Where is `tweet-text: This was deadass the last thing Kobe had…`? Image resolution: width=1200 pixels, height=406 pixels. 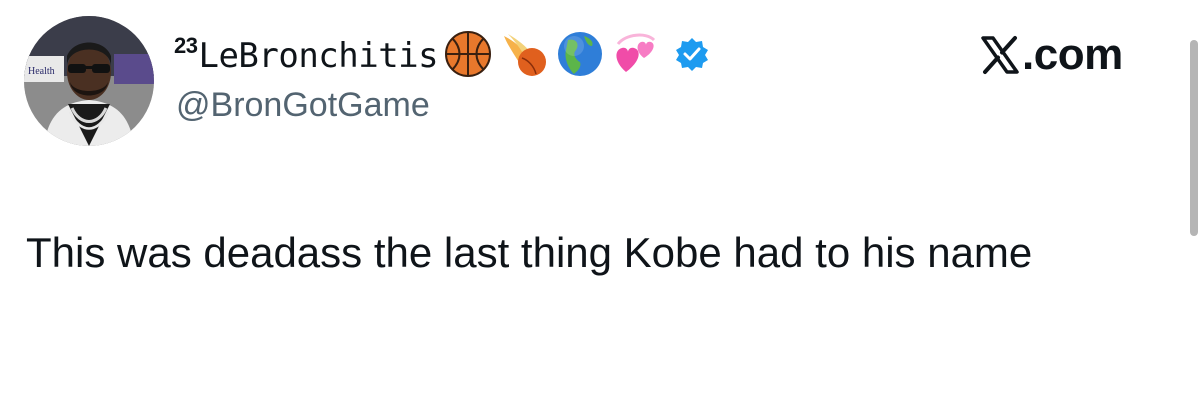
tweet-text: This was deadass the last thing Kobe had… is located at coordinates (529, 252).